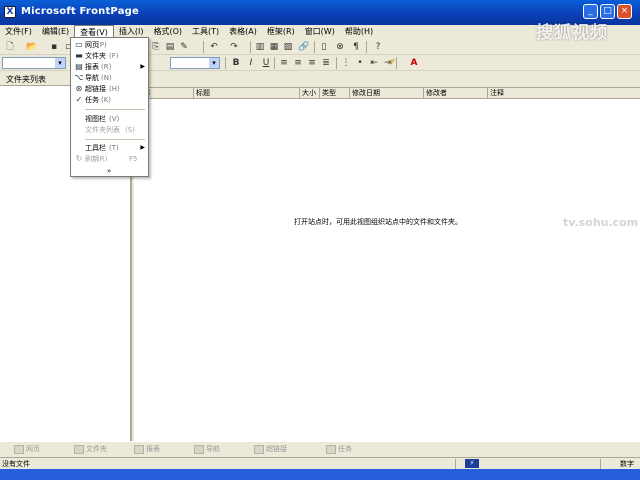  Describe the element at coordinates (167, 31) in the screenshot. I see `menu-format: 格式(O)` at that location.